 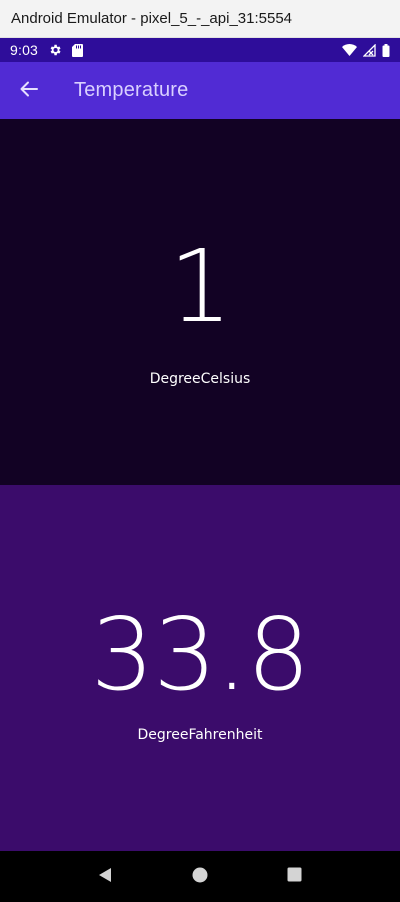 I want to click on navigation-bar, so click(x=200, y=876).